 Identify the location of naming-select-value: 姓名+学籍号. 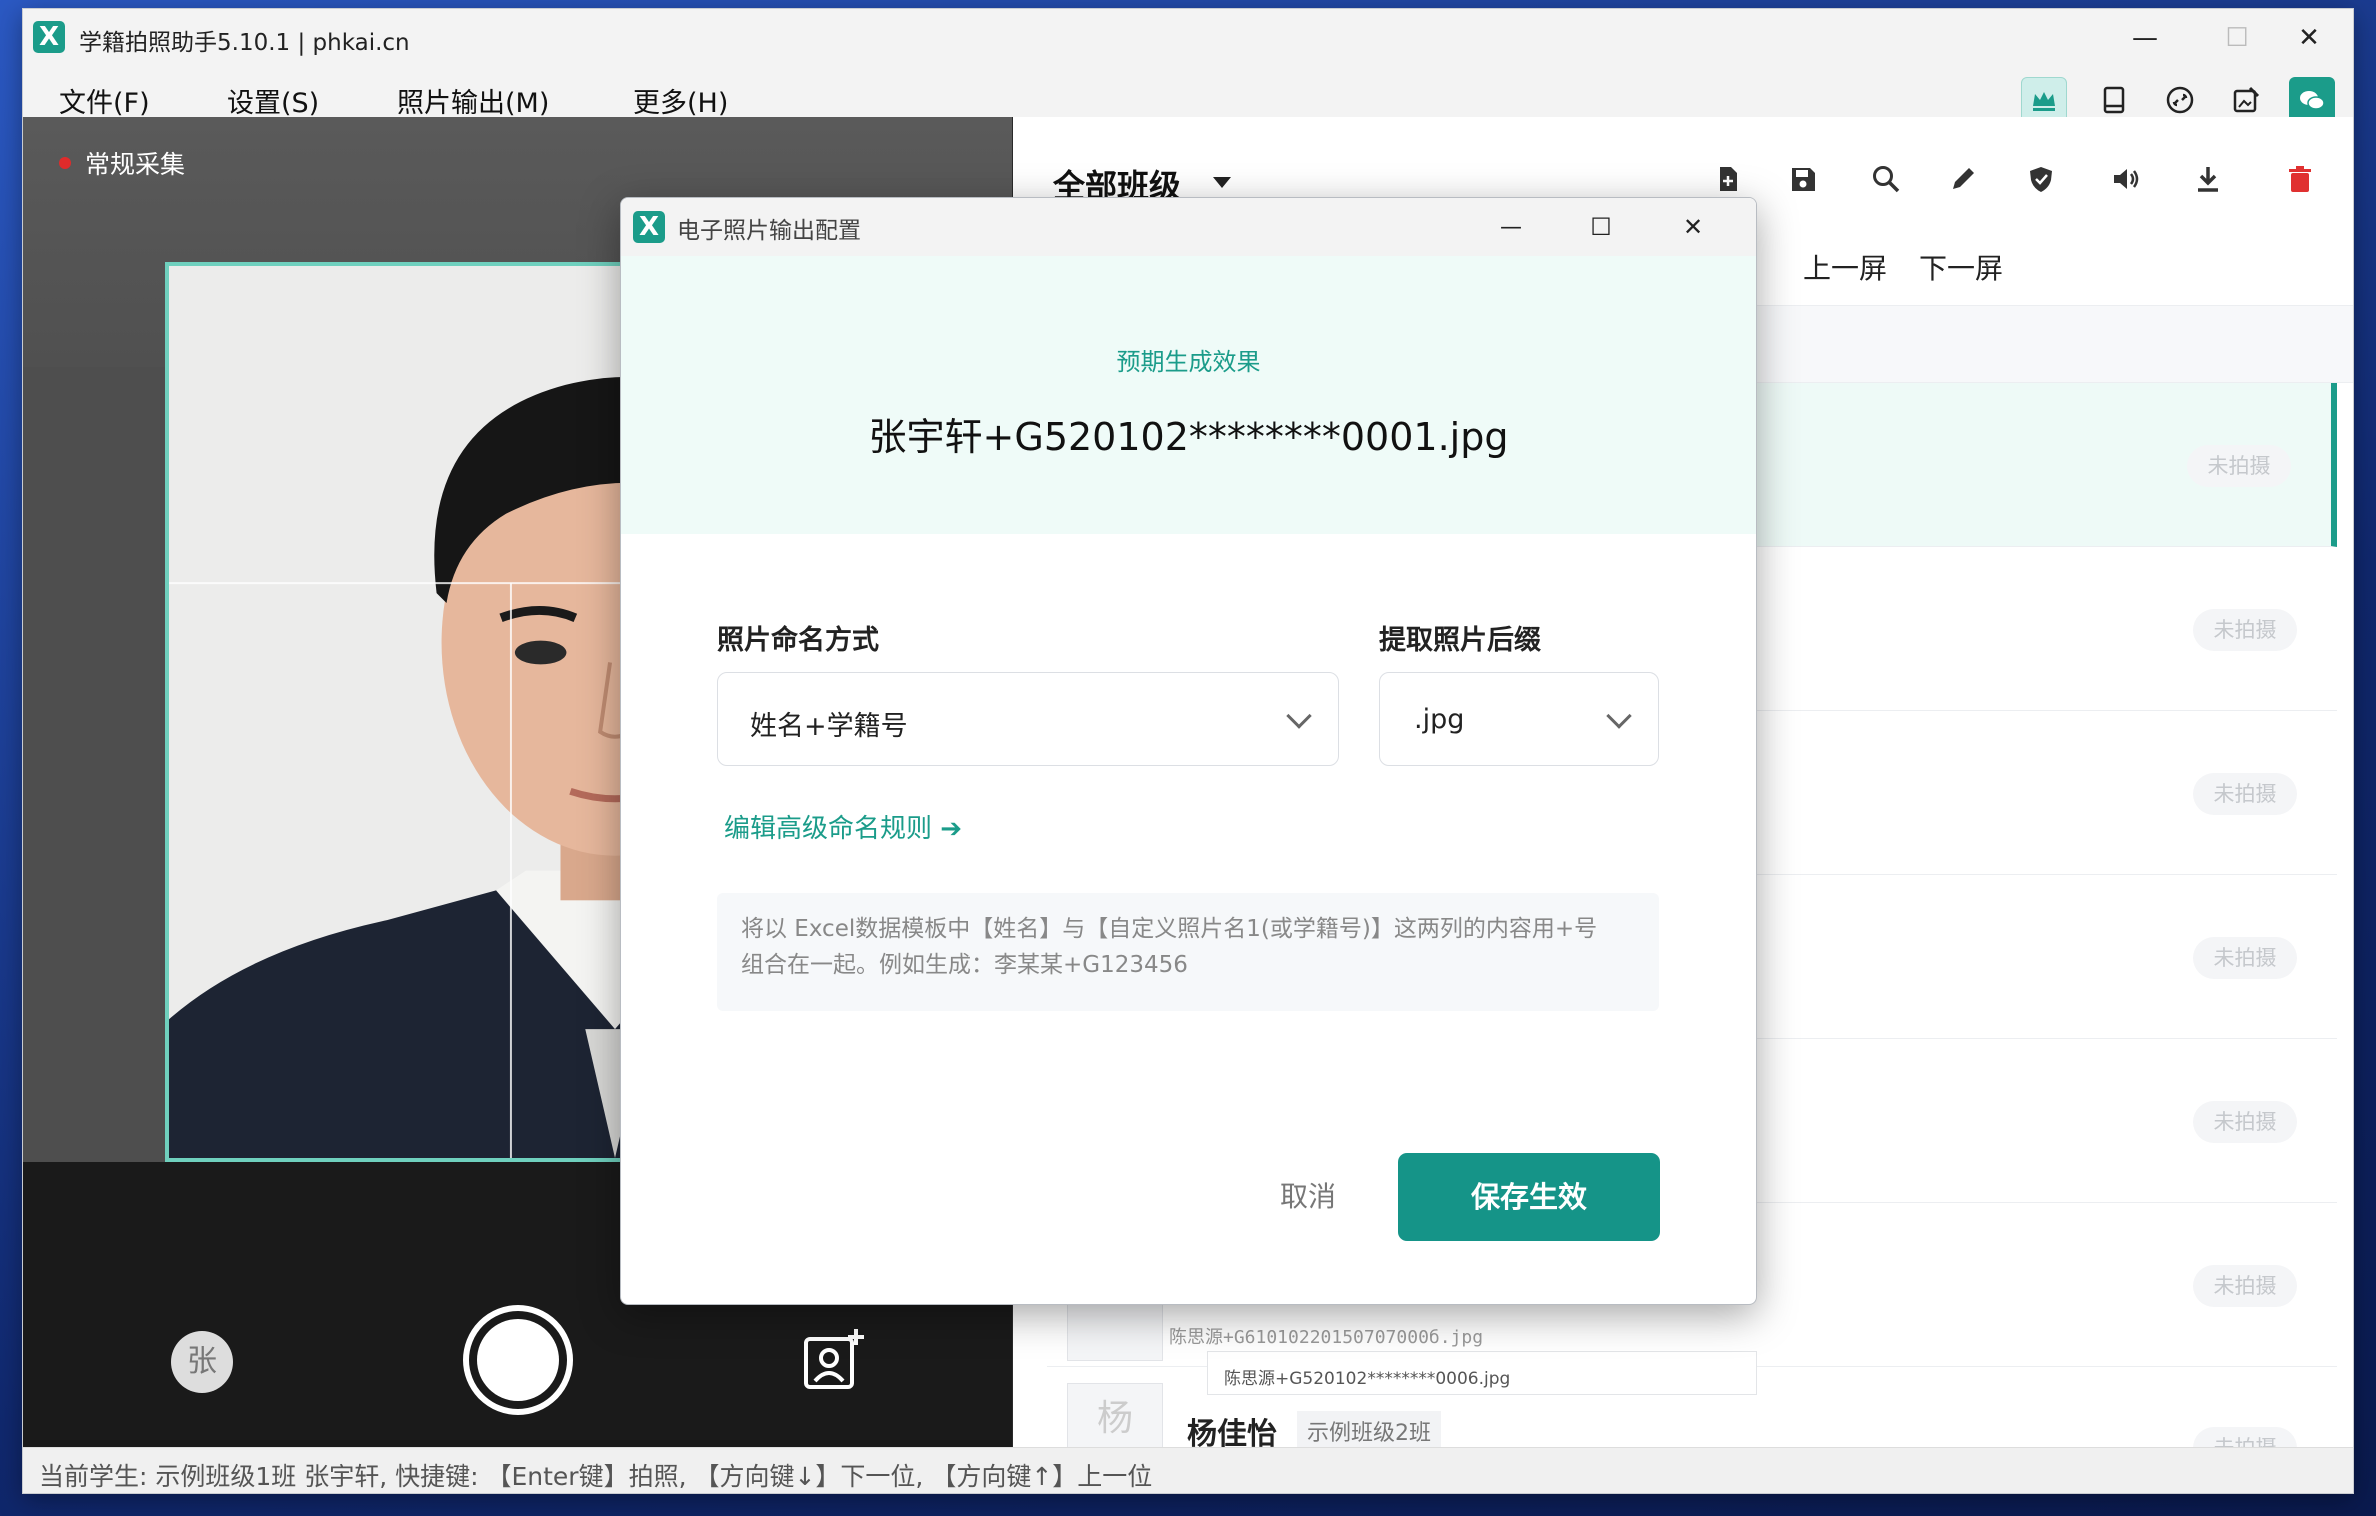
(829, 726).